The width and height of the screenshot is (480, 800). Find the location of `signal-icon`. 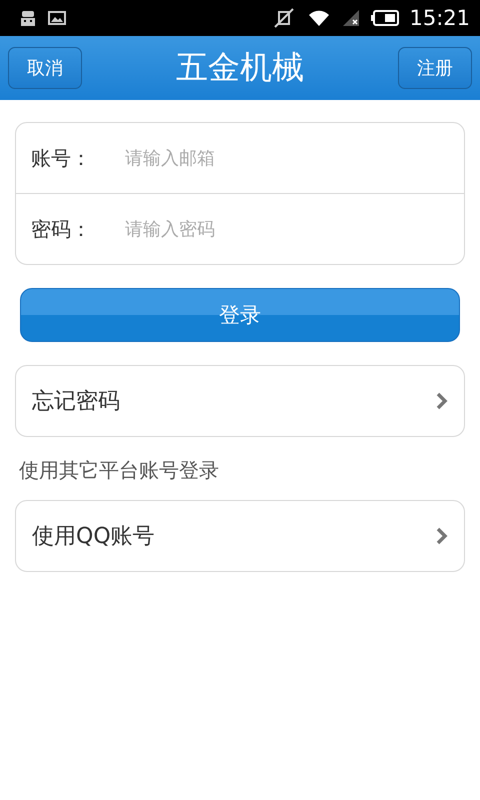

signal-icon is located at coordinates (351, 18).